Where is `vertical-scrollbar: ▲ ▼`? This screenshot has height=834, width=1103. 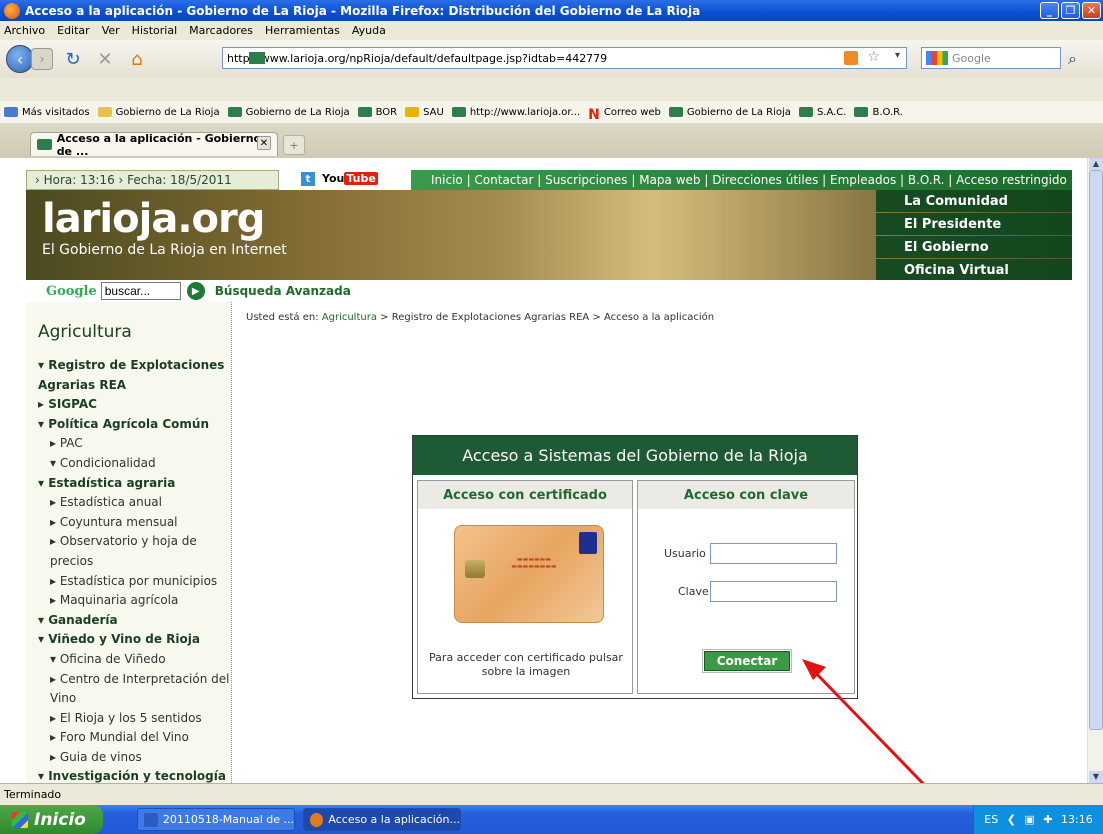
vertical-scrollbar: ▲ ▼ is located at coordinates (1095, 470).